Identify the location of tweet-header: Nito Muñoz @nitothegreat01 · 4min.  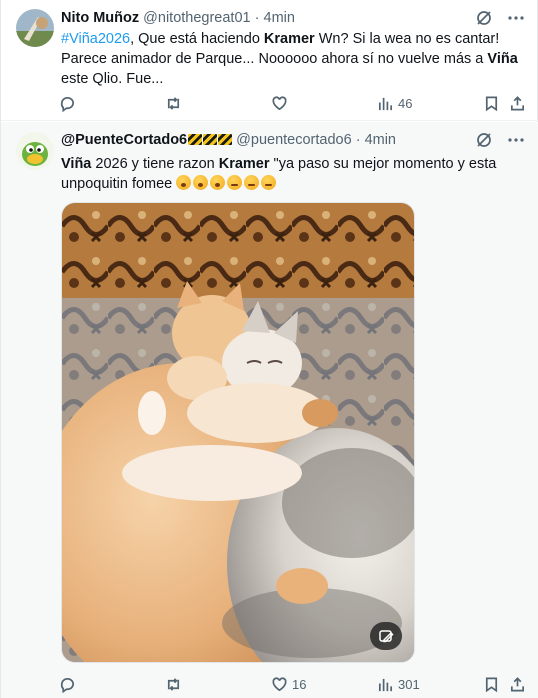
(270, 18).